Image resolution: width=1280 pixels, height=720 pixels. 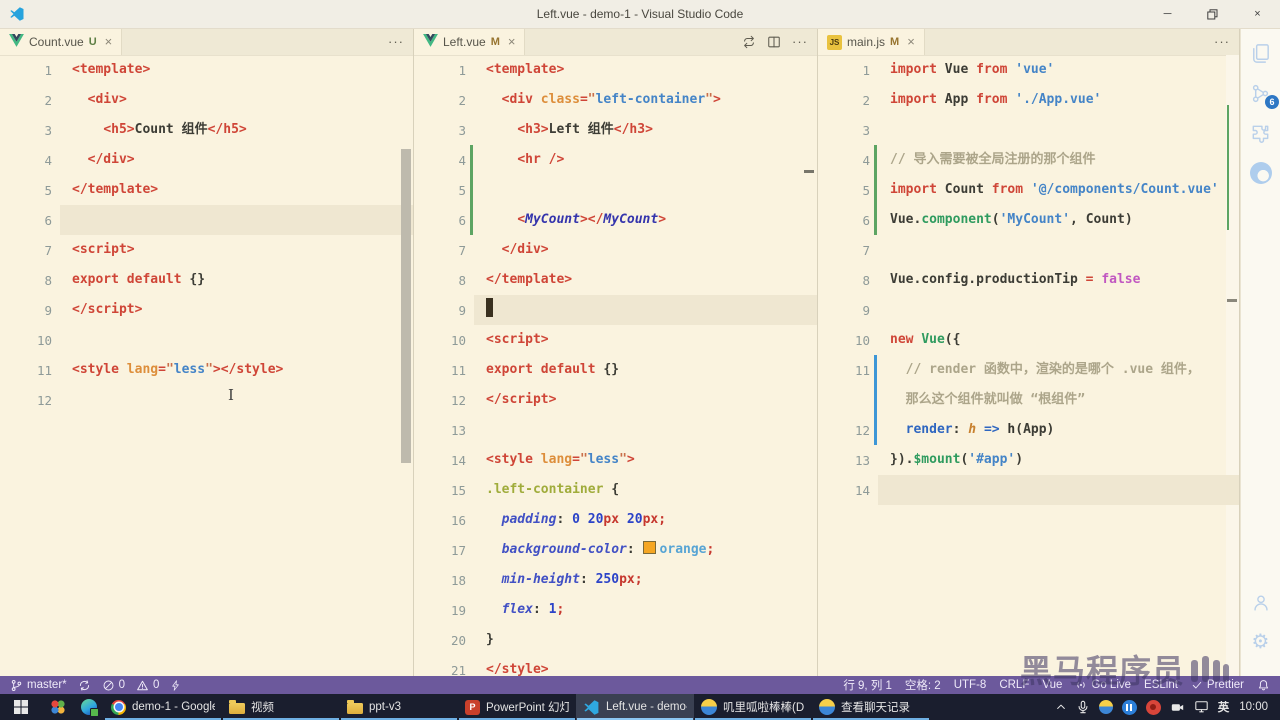 I want to click on close-button: ×, so click(x=1257, y=14).